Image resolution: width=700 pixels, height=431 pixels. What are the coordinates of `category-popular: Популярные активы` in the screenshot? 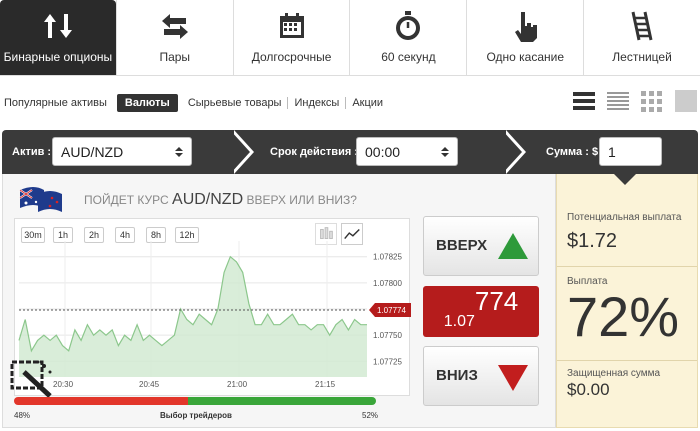 It's located at (58, 103).